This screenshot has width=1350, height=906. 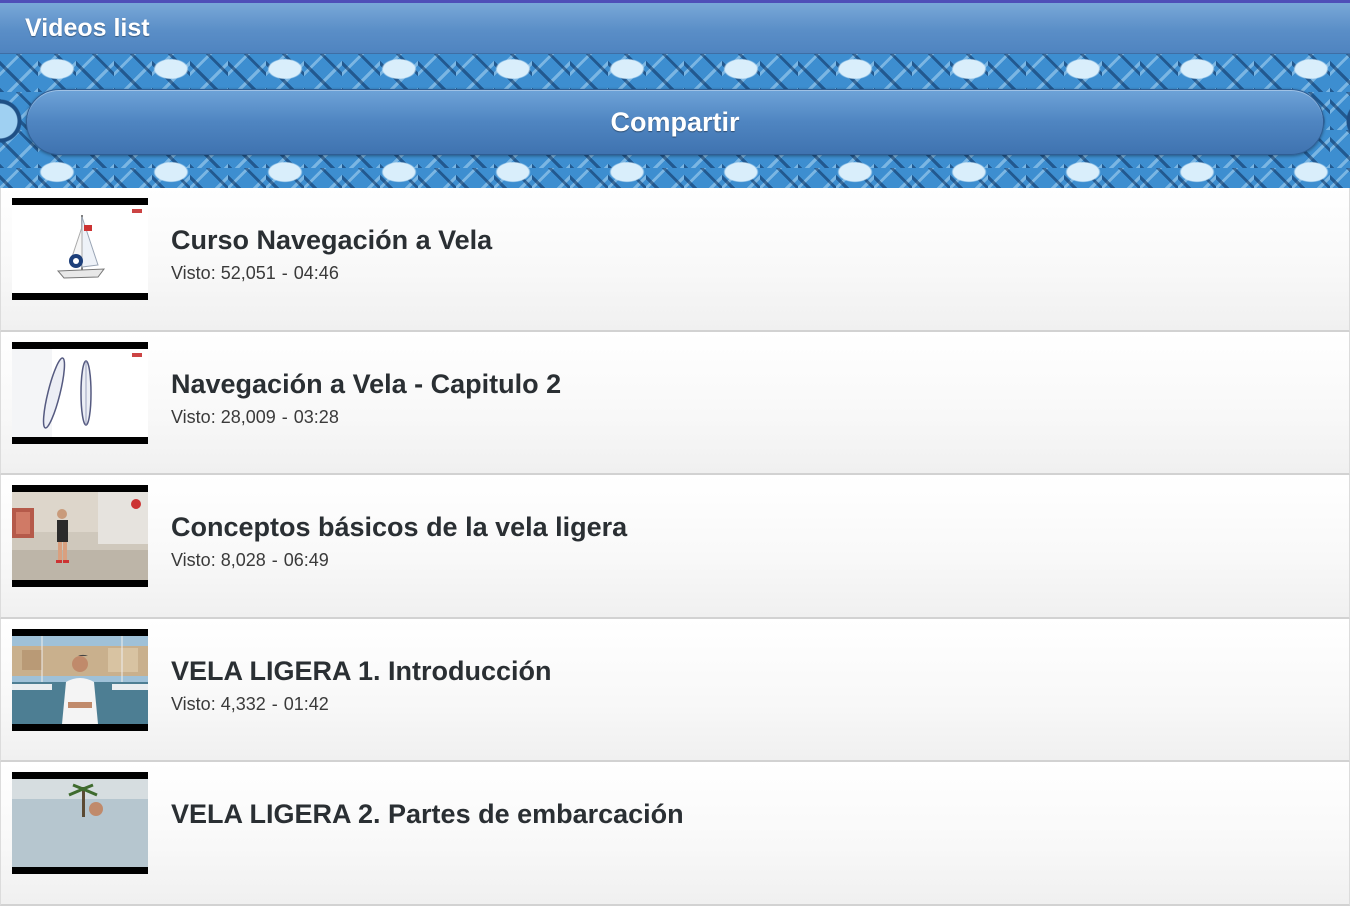 What do you see at coordinates (316, 273) in the screenshot?
I see `video-duration: 04:46` at bounding box center [316, 273].